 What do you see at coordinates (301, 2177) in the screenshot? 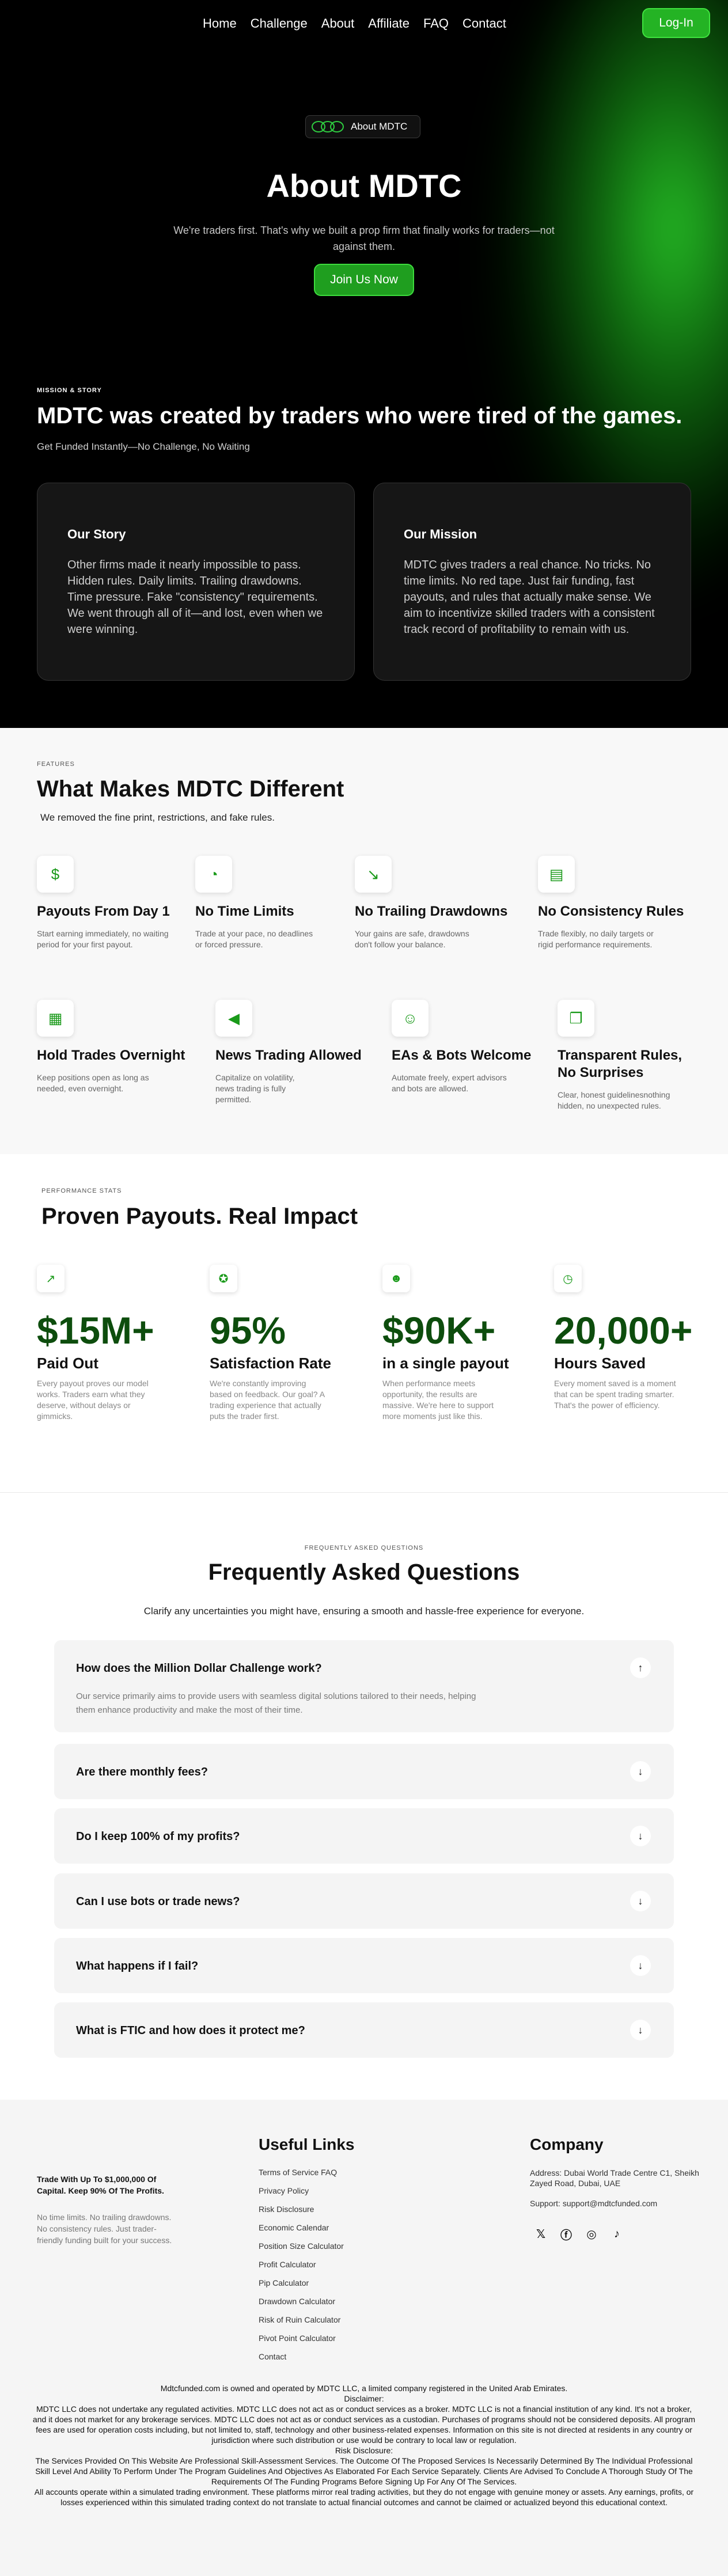
I see `footer-link: Terms of Service FAQ` at bounding box center [301, 2177].